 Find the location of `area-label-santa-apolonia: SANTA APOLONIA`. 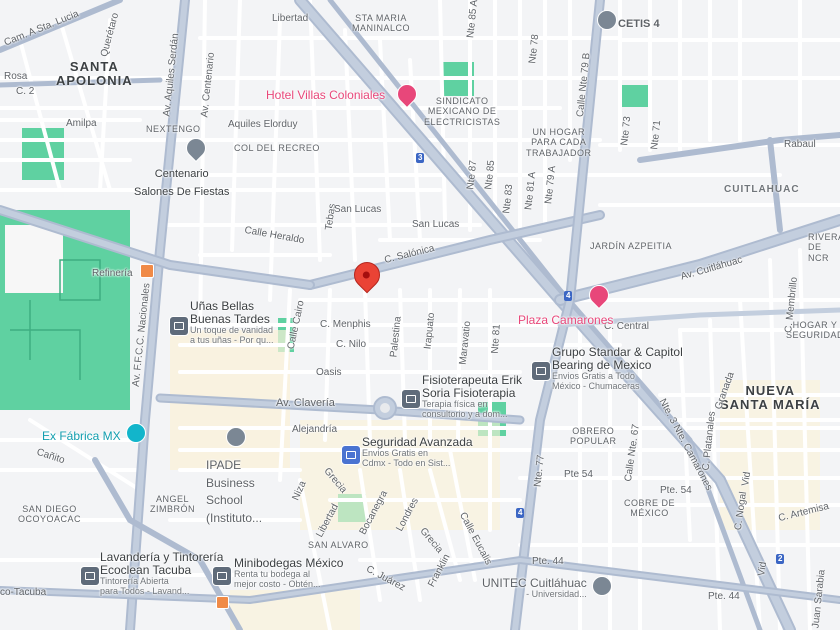

area-label-santa-apolonia: SANTA APOLONIA is located at coordinates (94, 74).